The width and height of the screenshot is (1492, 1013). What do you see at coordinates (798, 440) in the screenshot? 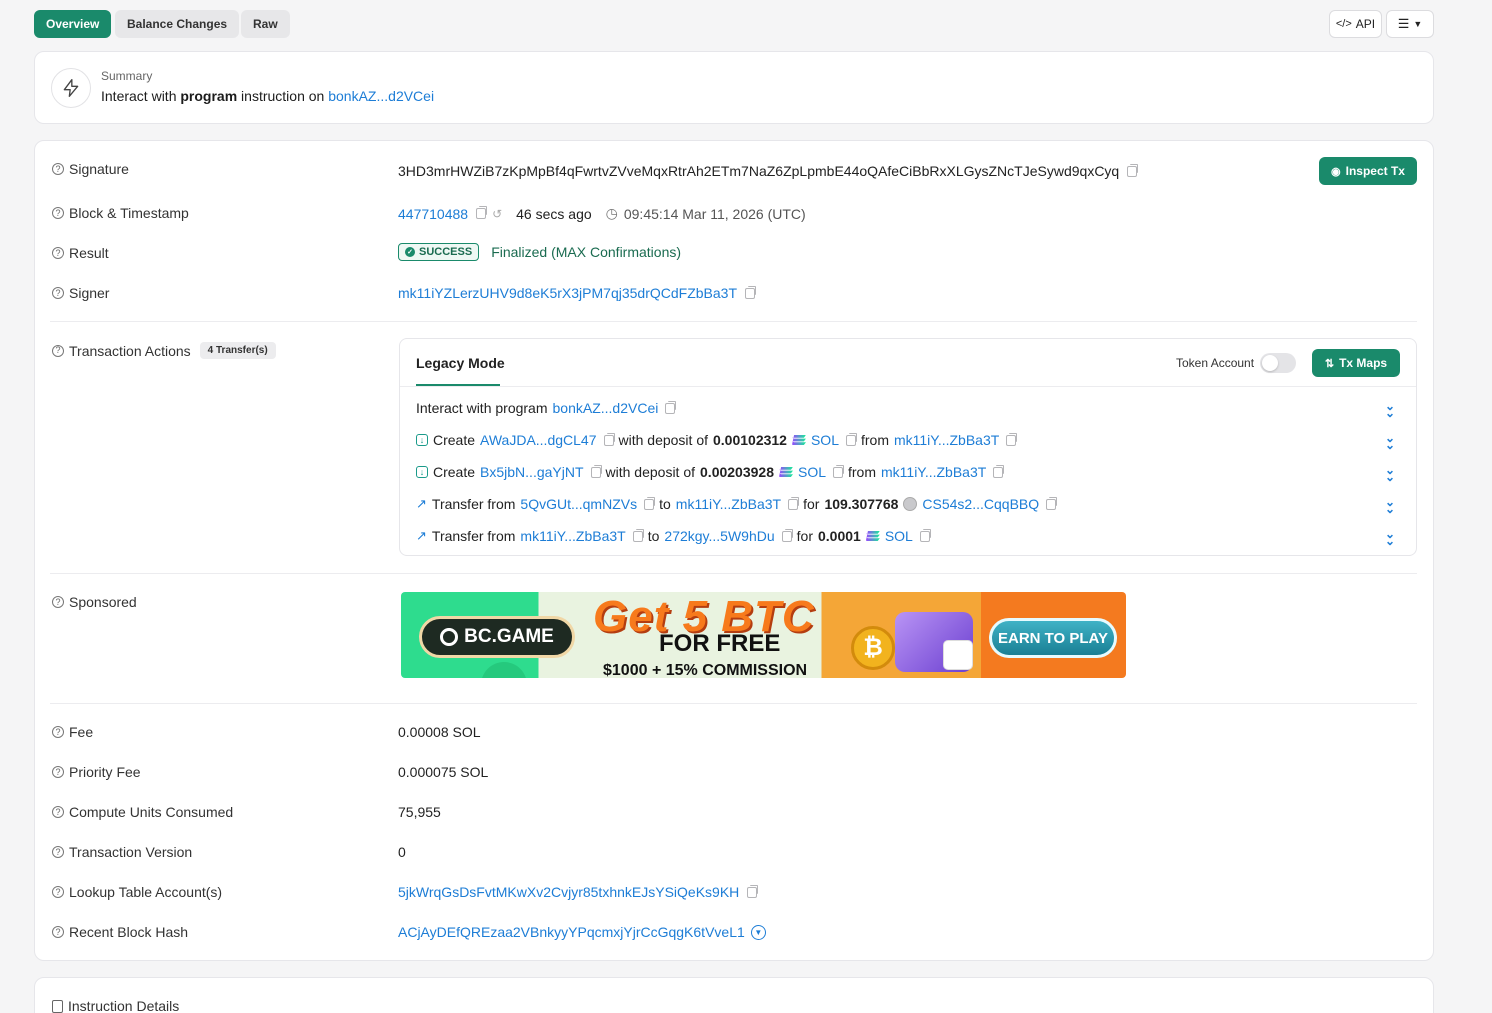
I see `sol-icon` at bounding box center [798, 440].